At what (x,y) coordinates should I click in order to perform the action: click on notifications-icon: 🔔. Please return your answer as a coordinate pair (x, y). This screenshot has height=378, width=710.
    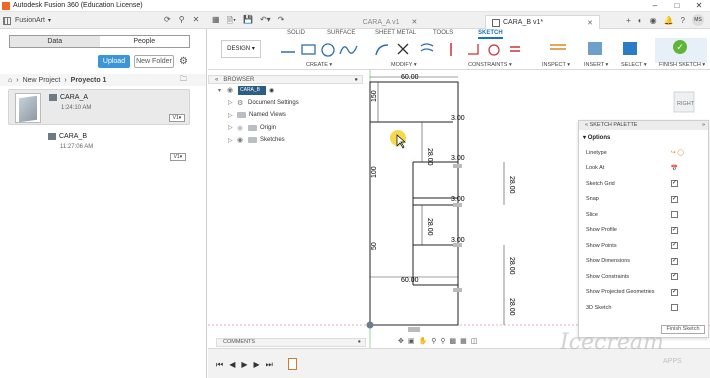
    Looking at the image, I should click on (669, 20).